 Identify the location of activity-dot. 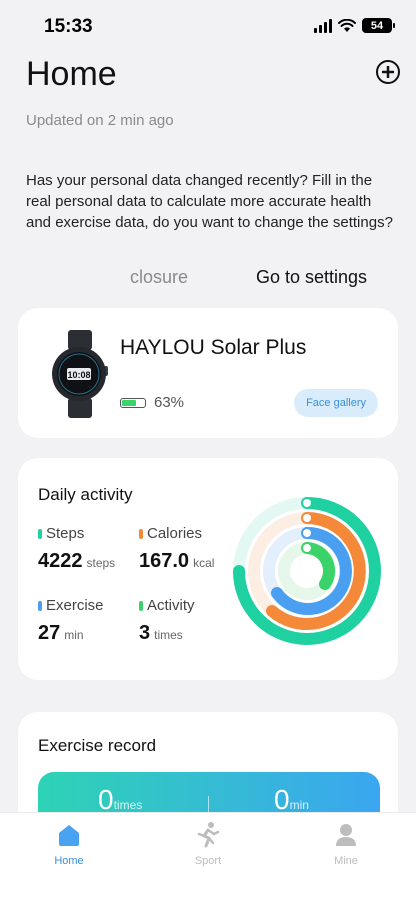
(141, 605).